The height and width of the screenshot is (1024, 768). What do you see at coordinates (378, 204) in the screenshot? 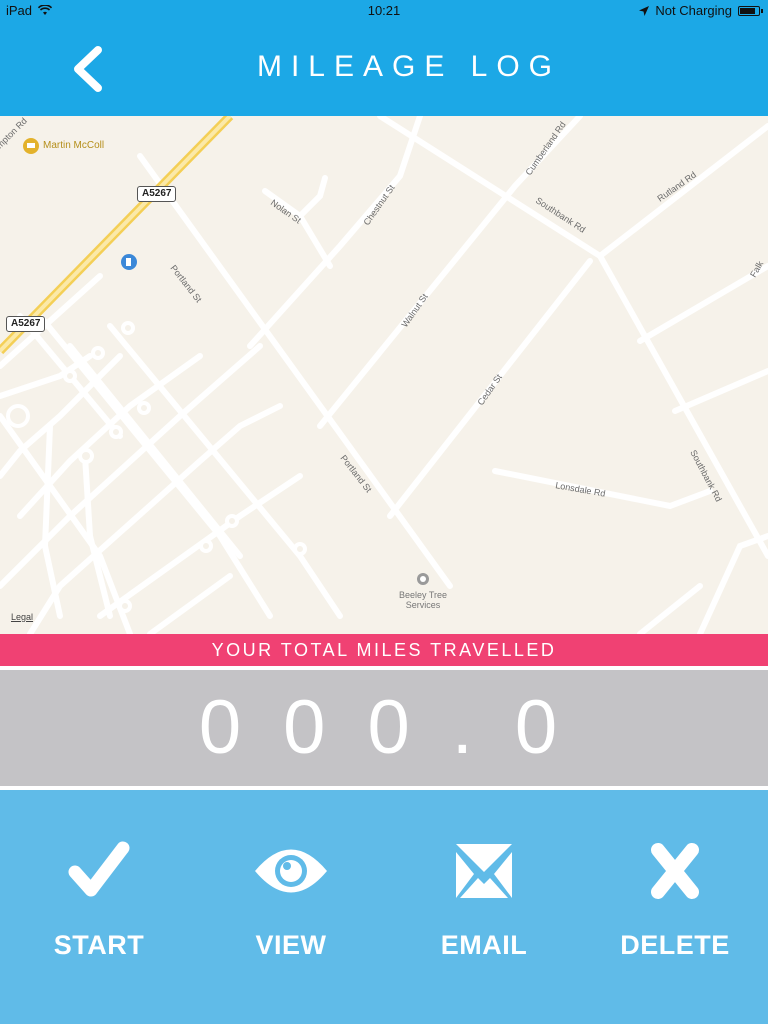
I see `road-label: Chestnut St` at bounding box center [378, 204].